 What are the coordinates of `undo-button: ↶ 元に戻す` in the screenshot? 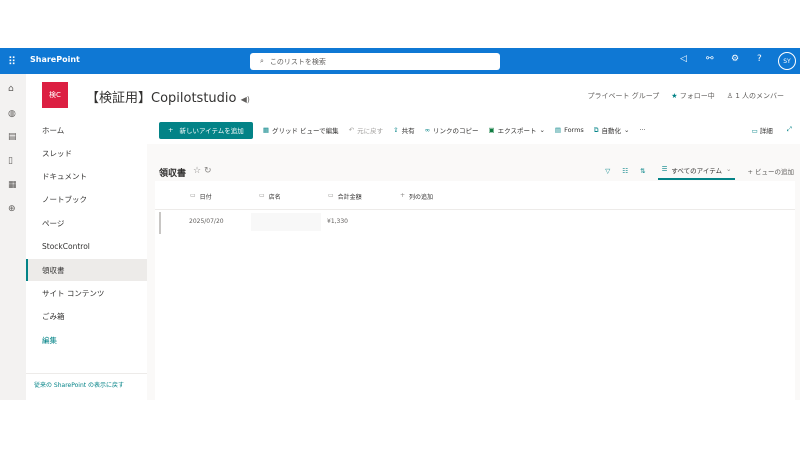 It's located at (366, 130).